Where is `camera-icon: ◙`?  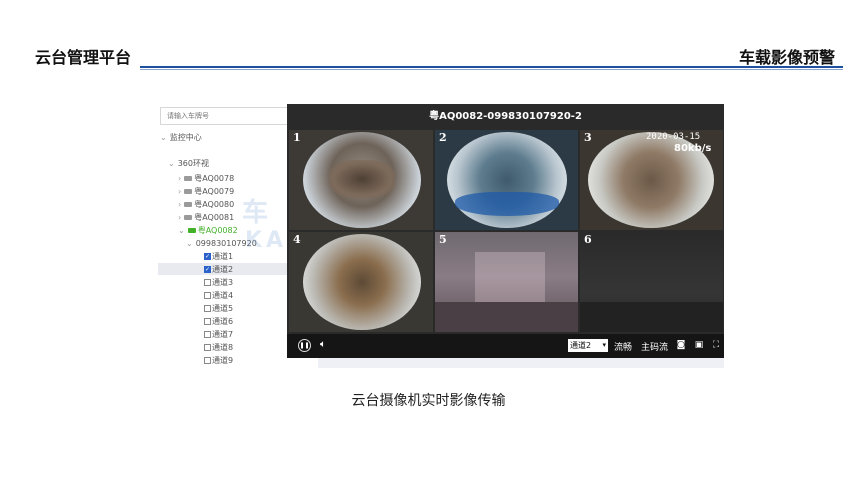 camera-icon: ◙ is located at coordinates (681, 345).